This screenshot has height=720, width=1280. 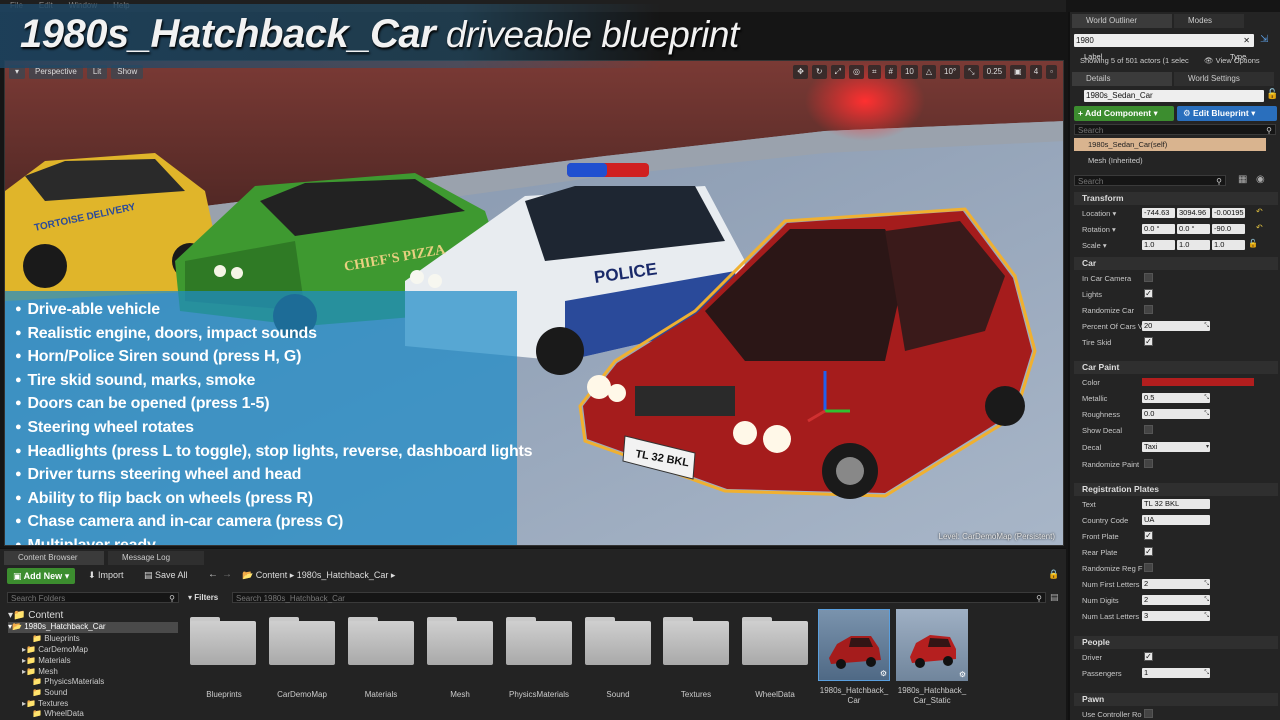 I want to click on filters-button: ▾ Filters, so click(x=203, y=597).